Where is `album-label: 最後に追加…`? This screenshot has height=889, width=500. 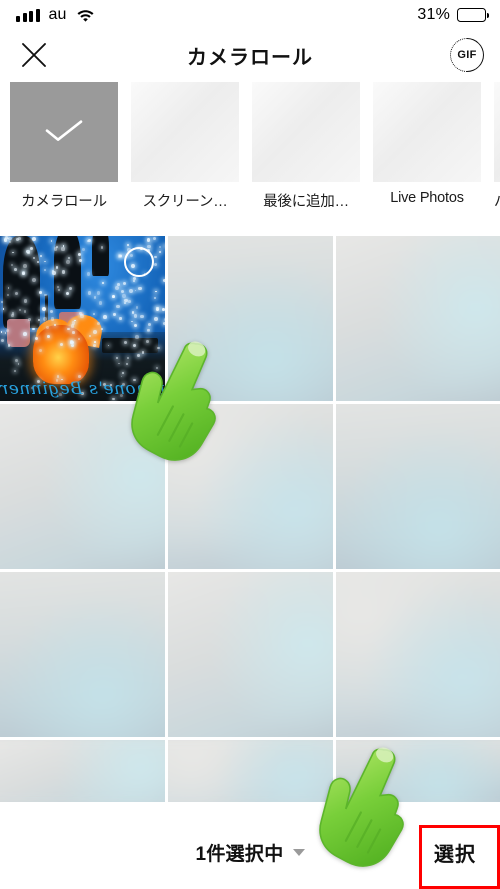 album-label: 最後に追加… is located at coordinates (306, 202).